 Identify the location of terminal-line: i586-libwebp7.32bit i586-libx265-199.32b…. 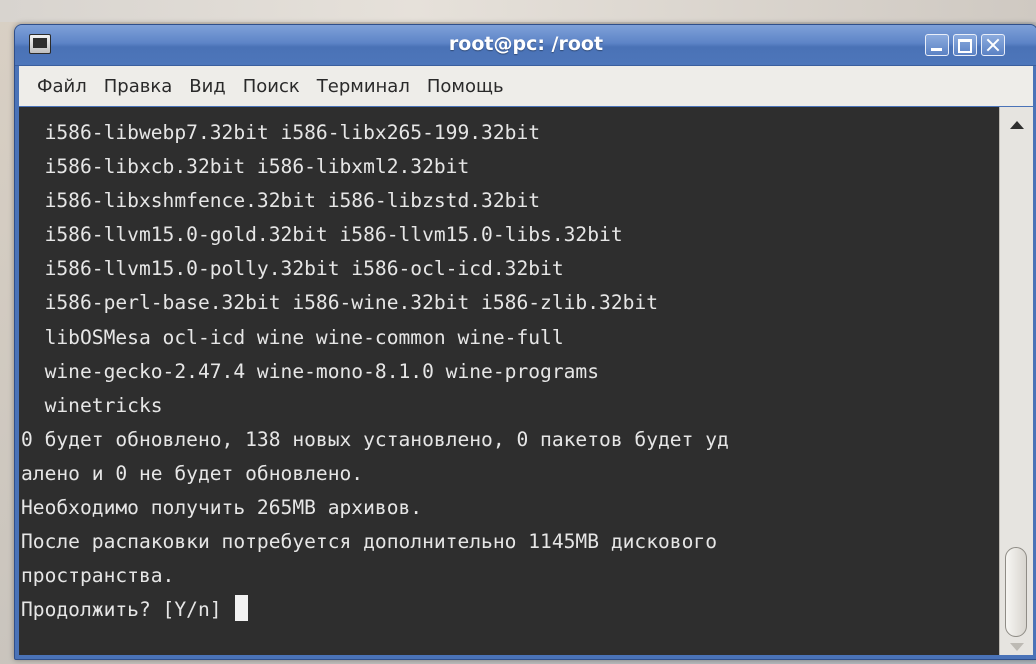
(281, 132).